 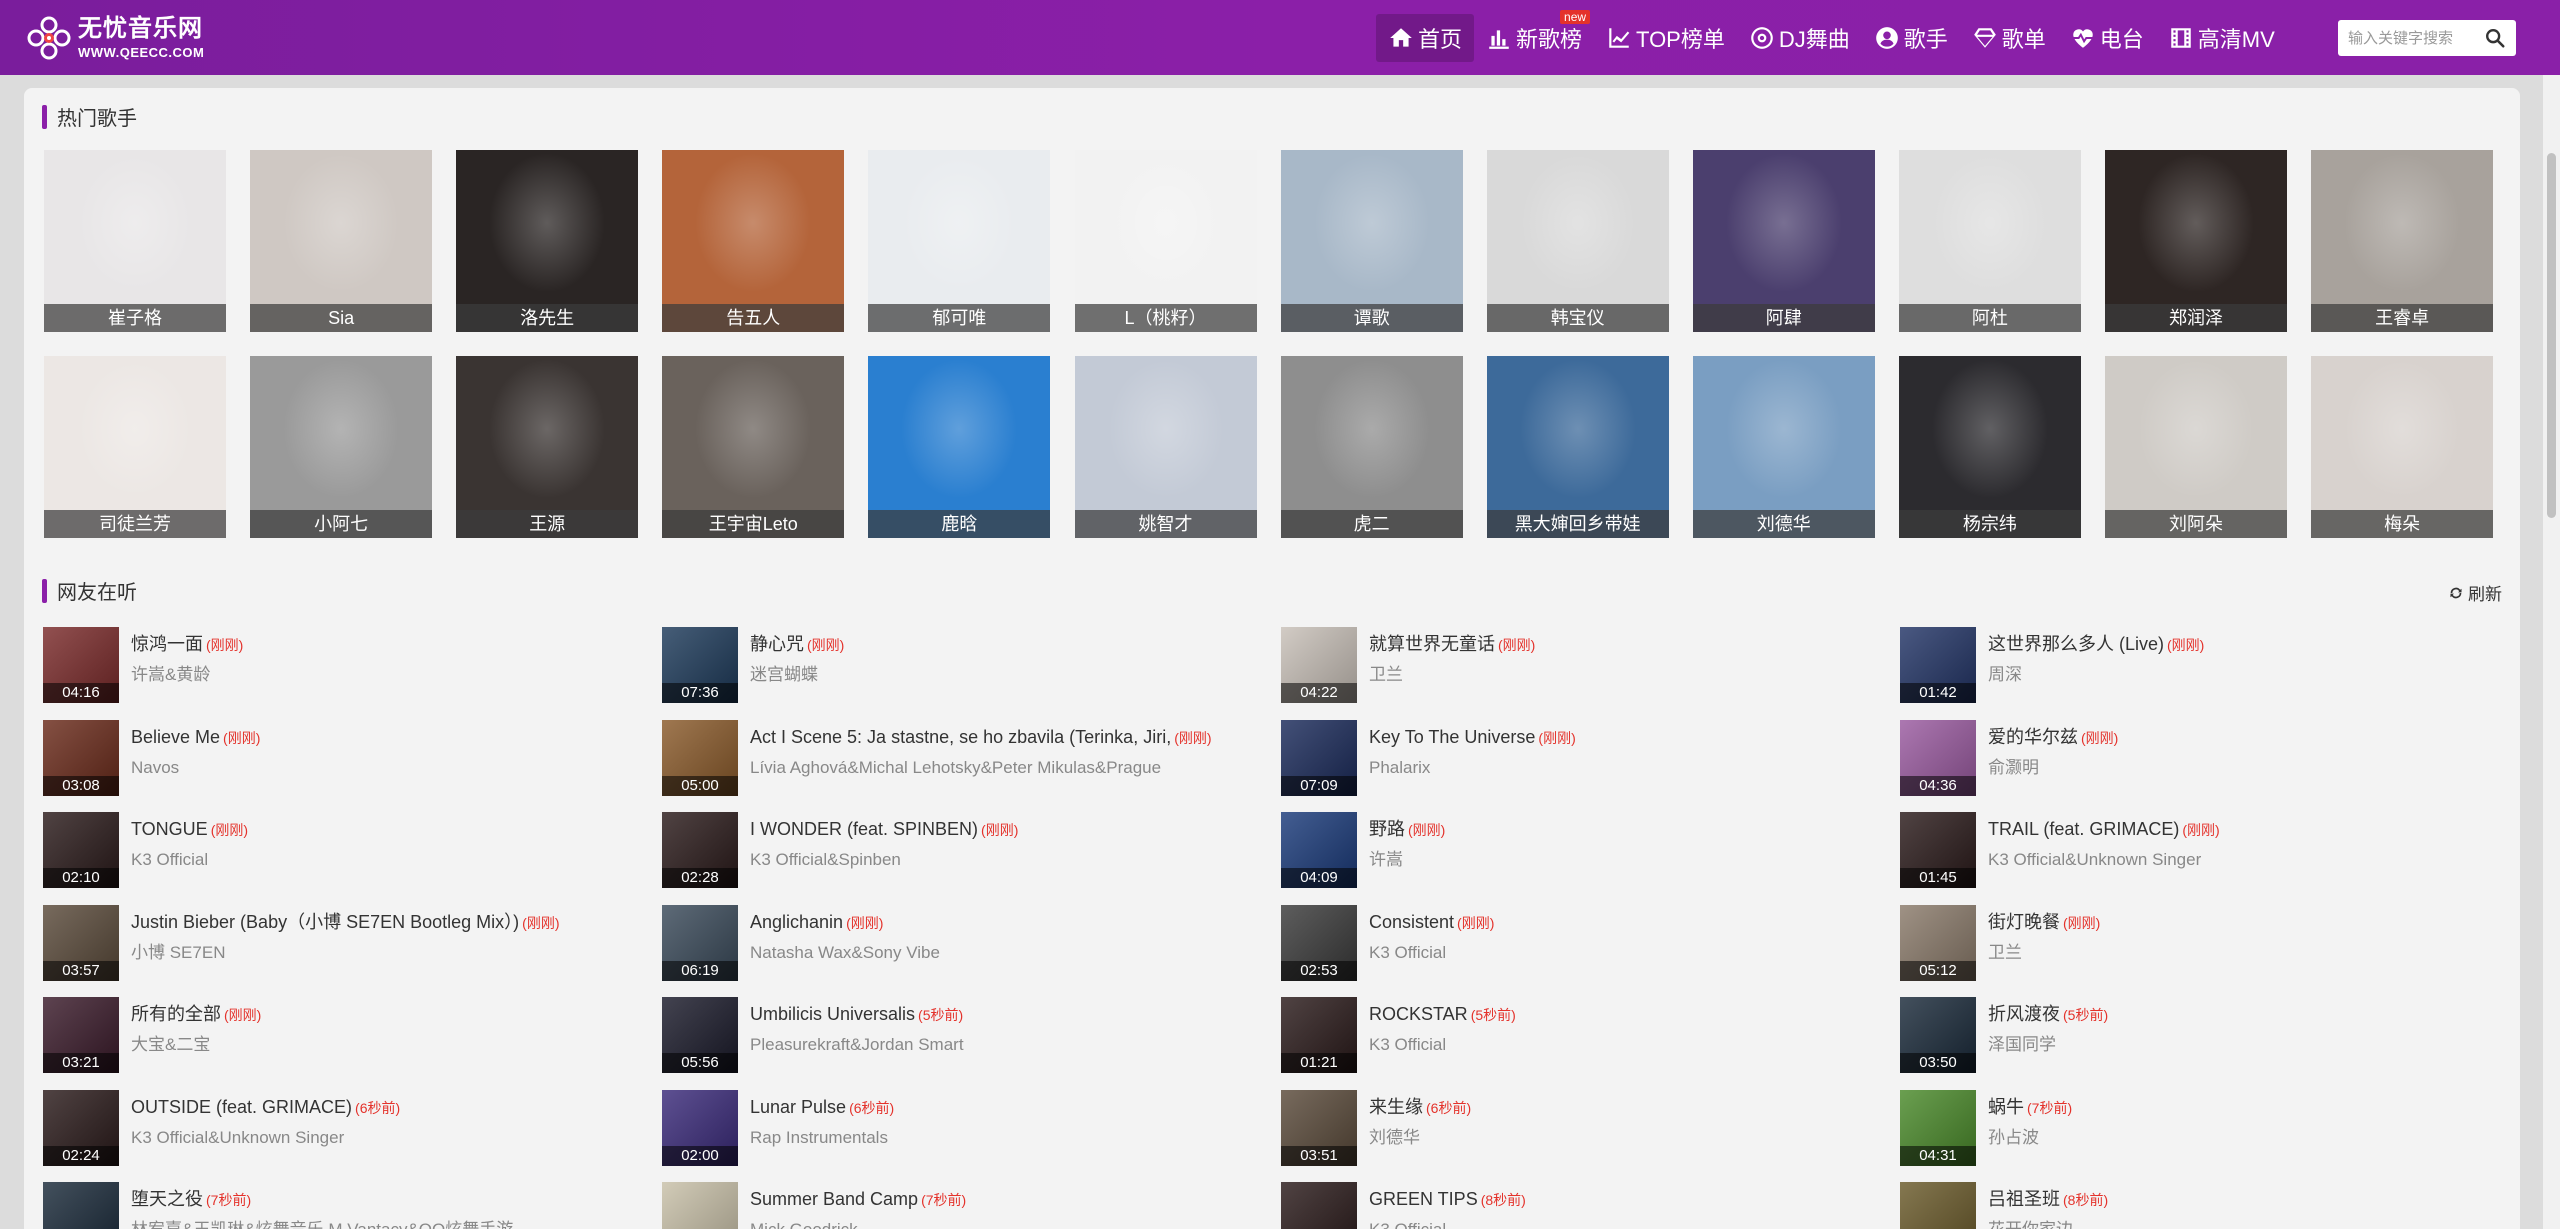 What do you see at coordinates (135, 447) in the screenshot?
I see `singer-card: 司徒兰芳` at bounding box center [135, 447].